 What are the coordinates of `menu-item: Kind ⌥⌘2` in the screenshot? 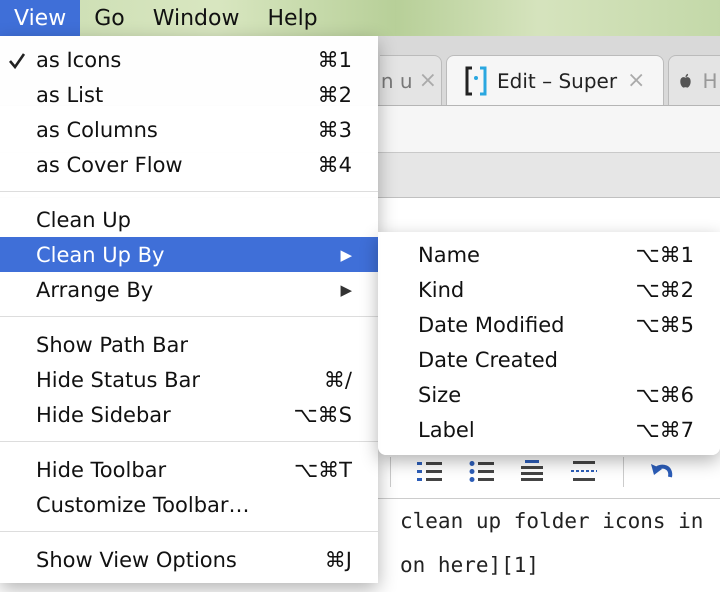 It's located at (549, 289).